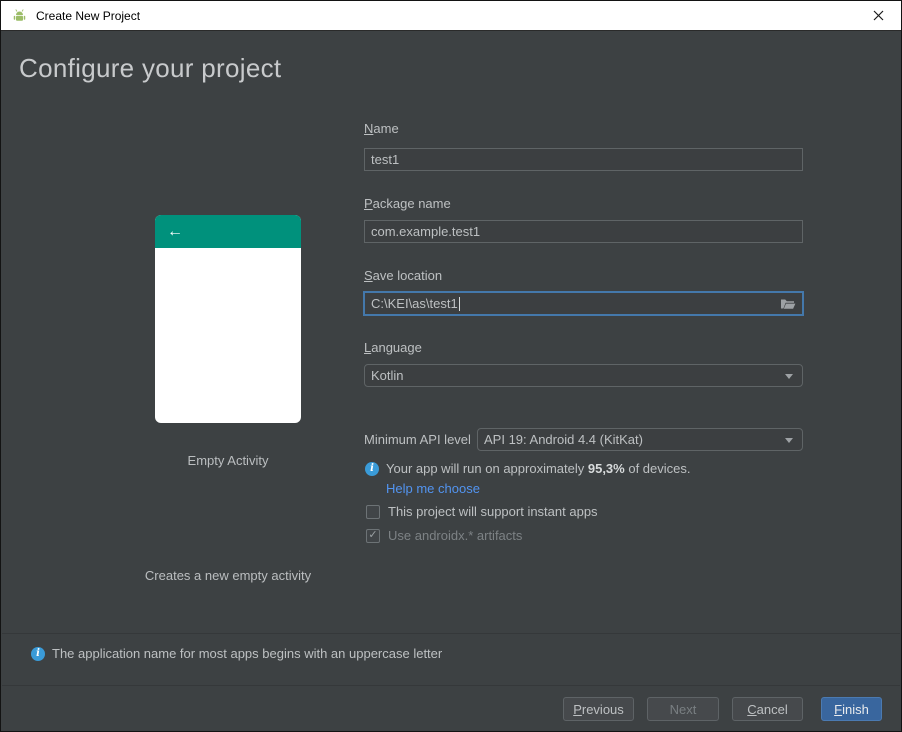 This screenshot has width=902, height=732. I want to click on browse-folder-button, so click(788, 304).